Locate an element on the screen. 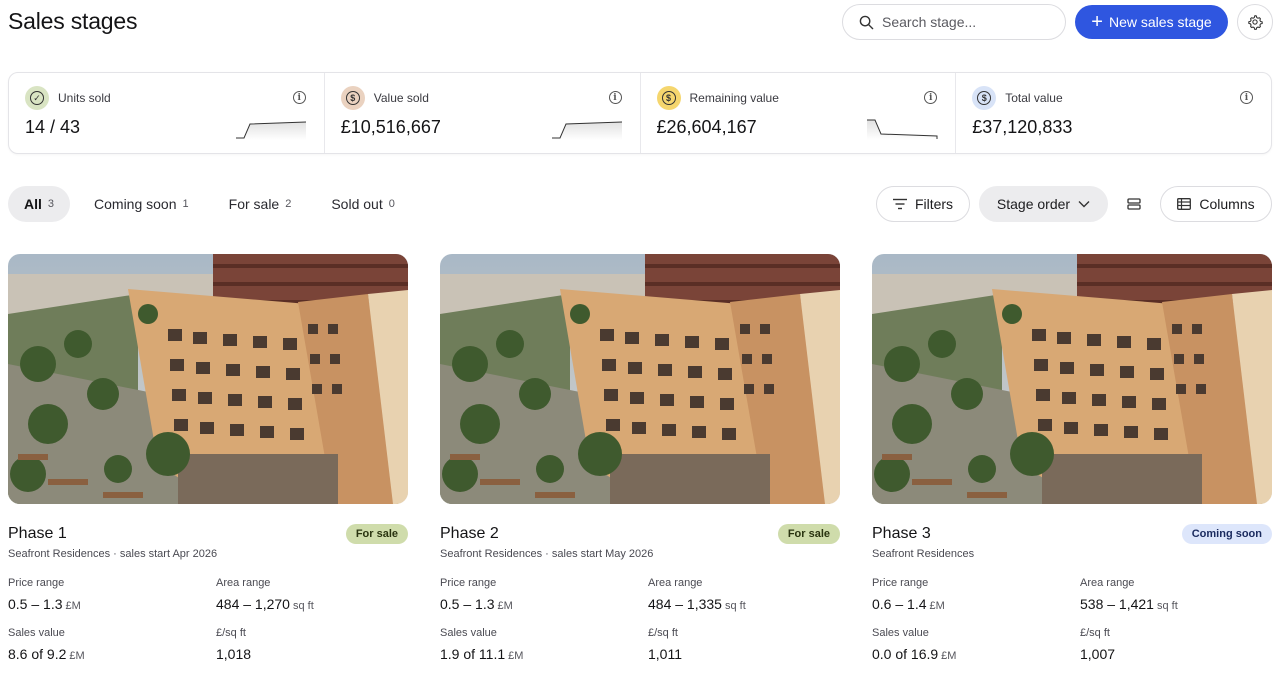 This screenshot has height=680, width=1280. sales-value-value: 8.6 of 9.2 £M is located at coordinates (46, 654).